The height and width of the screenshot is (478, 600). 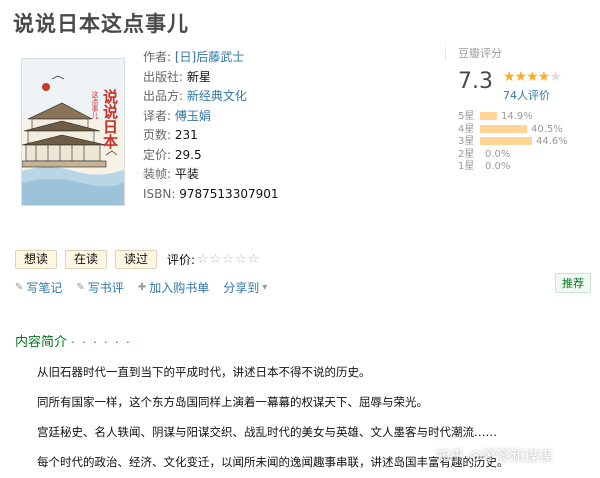 I want to click on rating-row-label: 3星, so click(x=466, y=141).